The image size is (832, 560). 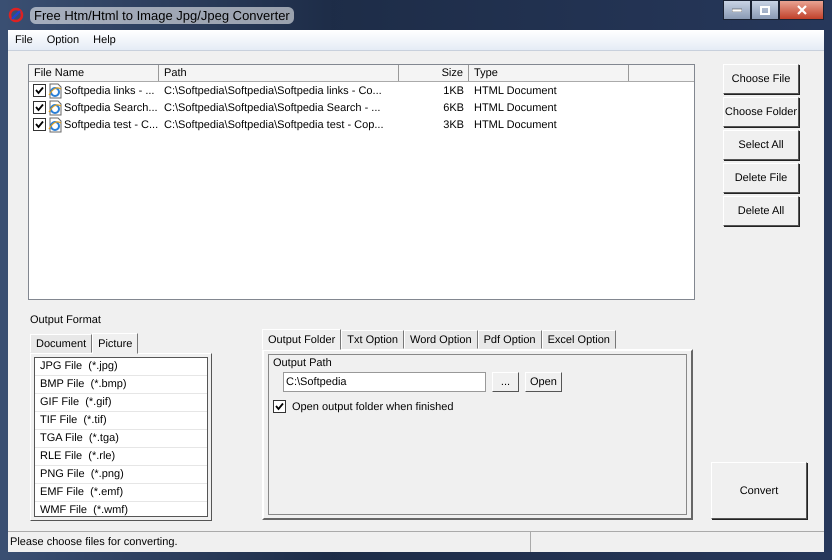 What do you see at coordinates (121, 385) in the screenshot?
I see `format-item: BMP File (*.bmp)` at bounding box center [121, 385].